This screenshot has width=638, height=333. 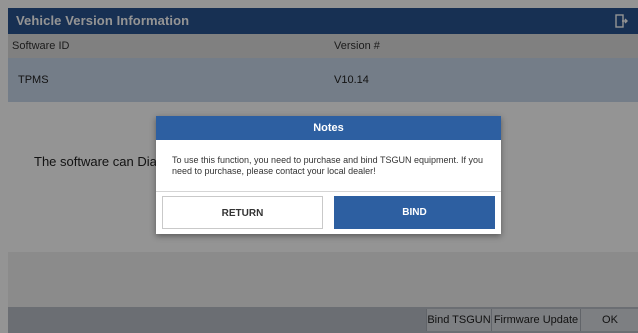 I want to click on dialog-divider, so click(x=328, y=191).